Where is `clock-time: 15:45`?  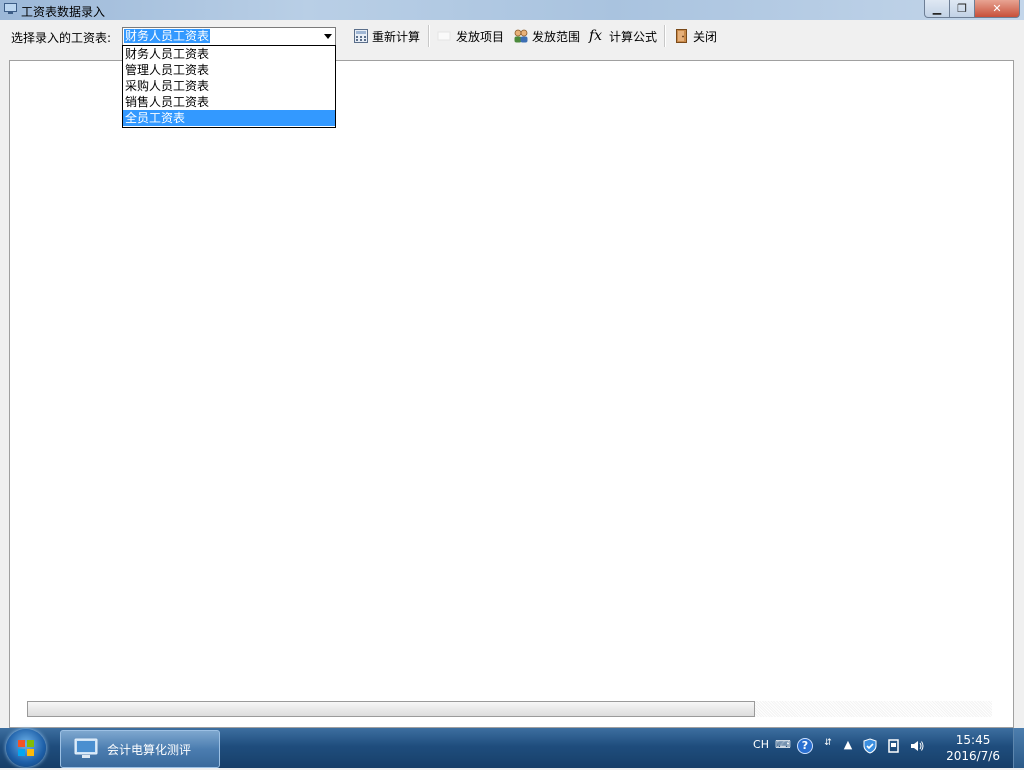
clock-time: 15:45 is located at coordinates (973, 740).